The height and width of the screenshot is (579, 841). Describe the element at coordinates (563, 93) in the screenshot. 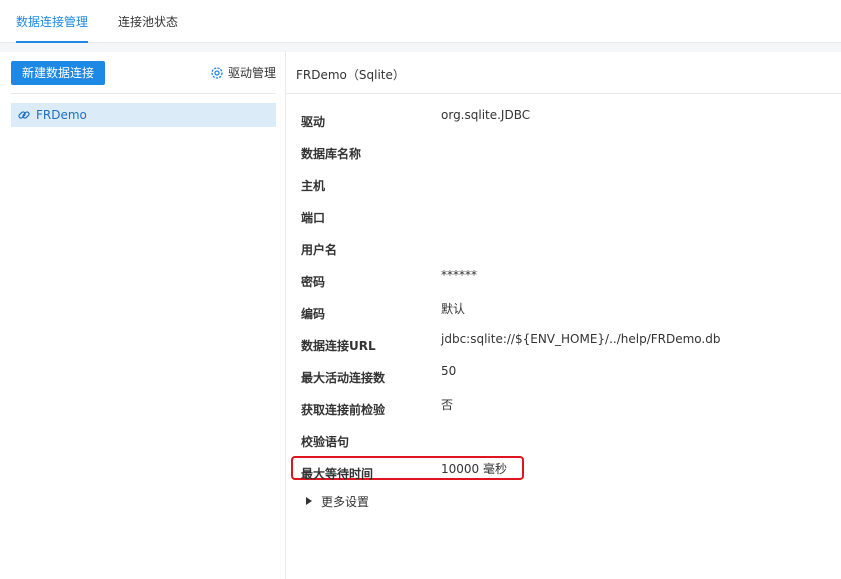

I see `main-divider` at that location.